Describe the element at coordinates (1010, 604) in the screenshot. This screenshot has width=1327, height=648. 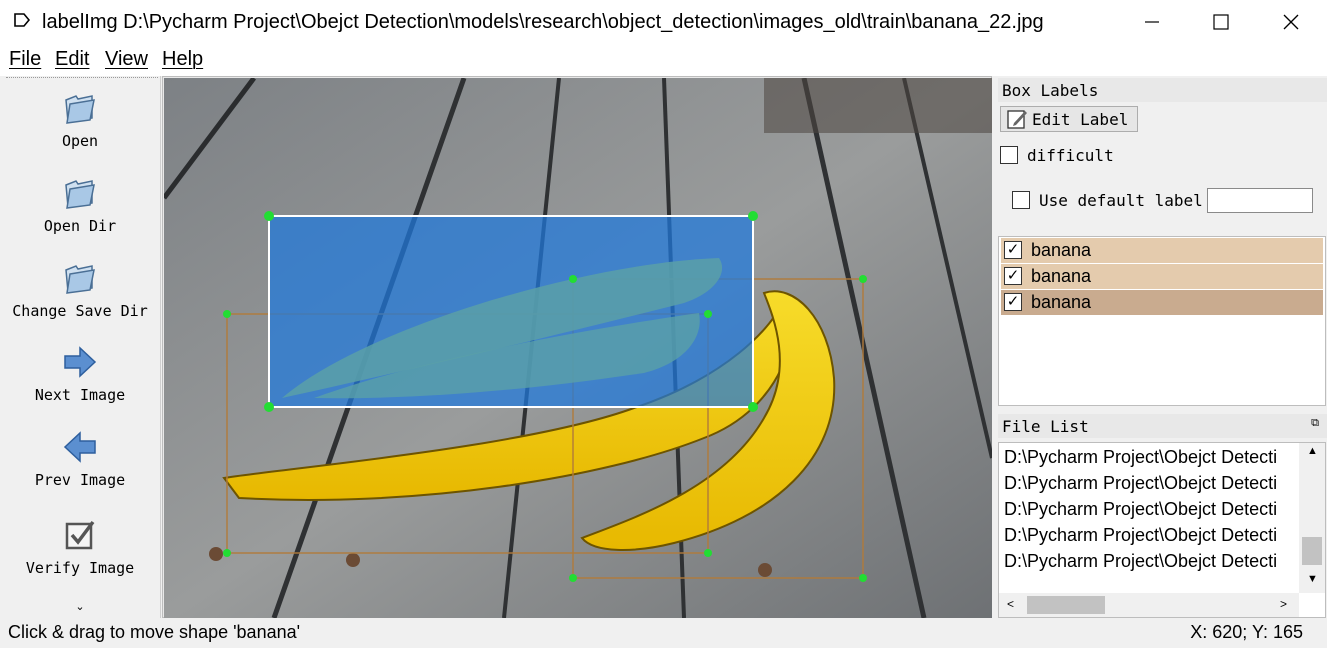
I see `scroll-left-icon: <` at that location.